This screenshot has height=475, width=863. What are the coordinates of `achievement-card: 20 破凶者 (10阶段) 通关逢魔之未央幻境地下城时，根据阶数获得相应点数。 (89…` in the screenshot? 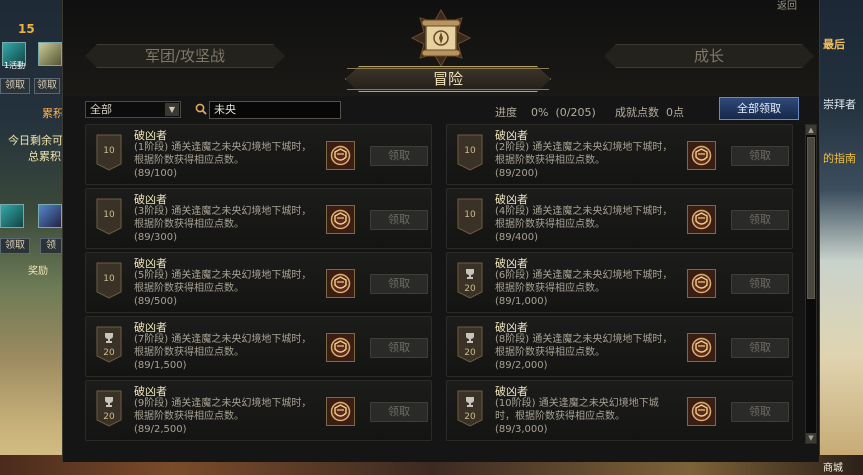 It's located at (619, 410).